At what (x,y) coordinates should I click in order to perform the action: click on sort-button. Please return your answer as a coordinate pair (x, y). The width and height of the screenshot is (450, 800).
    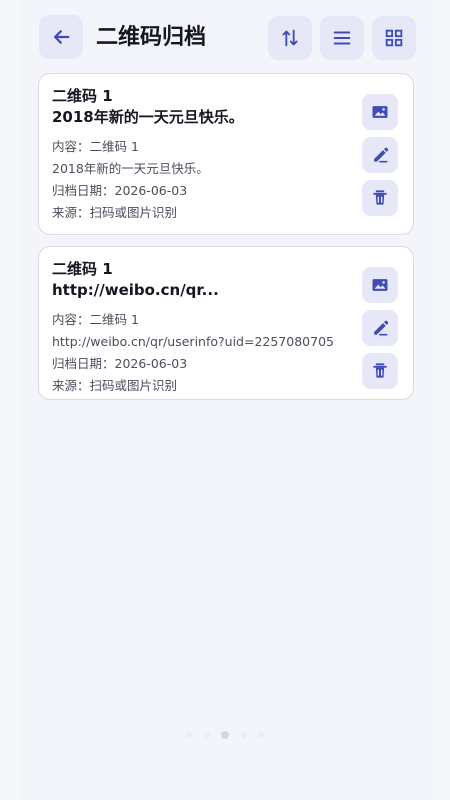
    Looking at the image, I should click on (290, 38).